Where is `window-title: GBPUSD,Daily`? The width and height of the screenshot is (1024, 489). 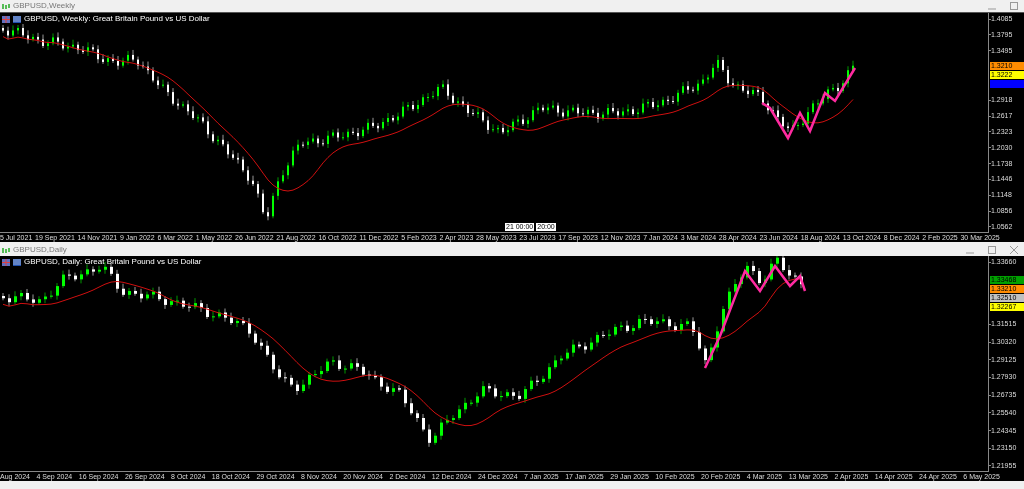 window-title: GBPUSD,Daily is located at coordinates (40, 250).